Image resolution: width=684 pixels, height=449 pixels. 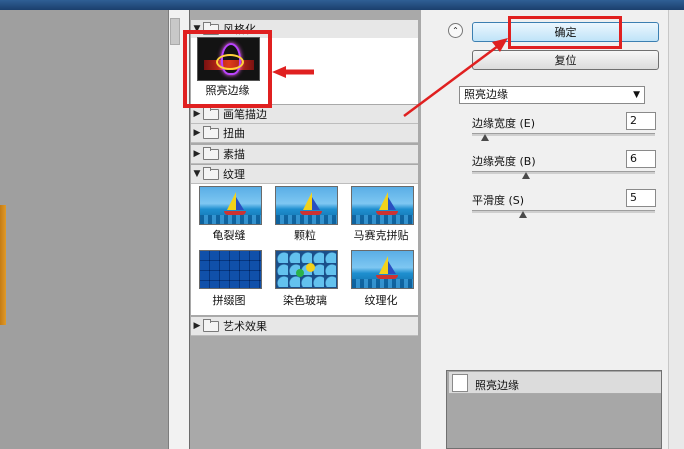 I want to click on edge-brightness-label: 边缘亮度 (B), so click(x=504, y=161).